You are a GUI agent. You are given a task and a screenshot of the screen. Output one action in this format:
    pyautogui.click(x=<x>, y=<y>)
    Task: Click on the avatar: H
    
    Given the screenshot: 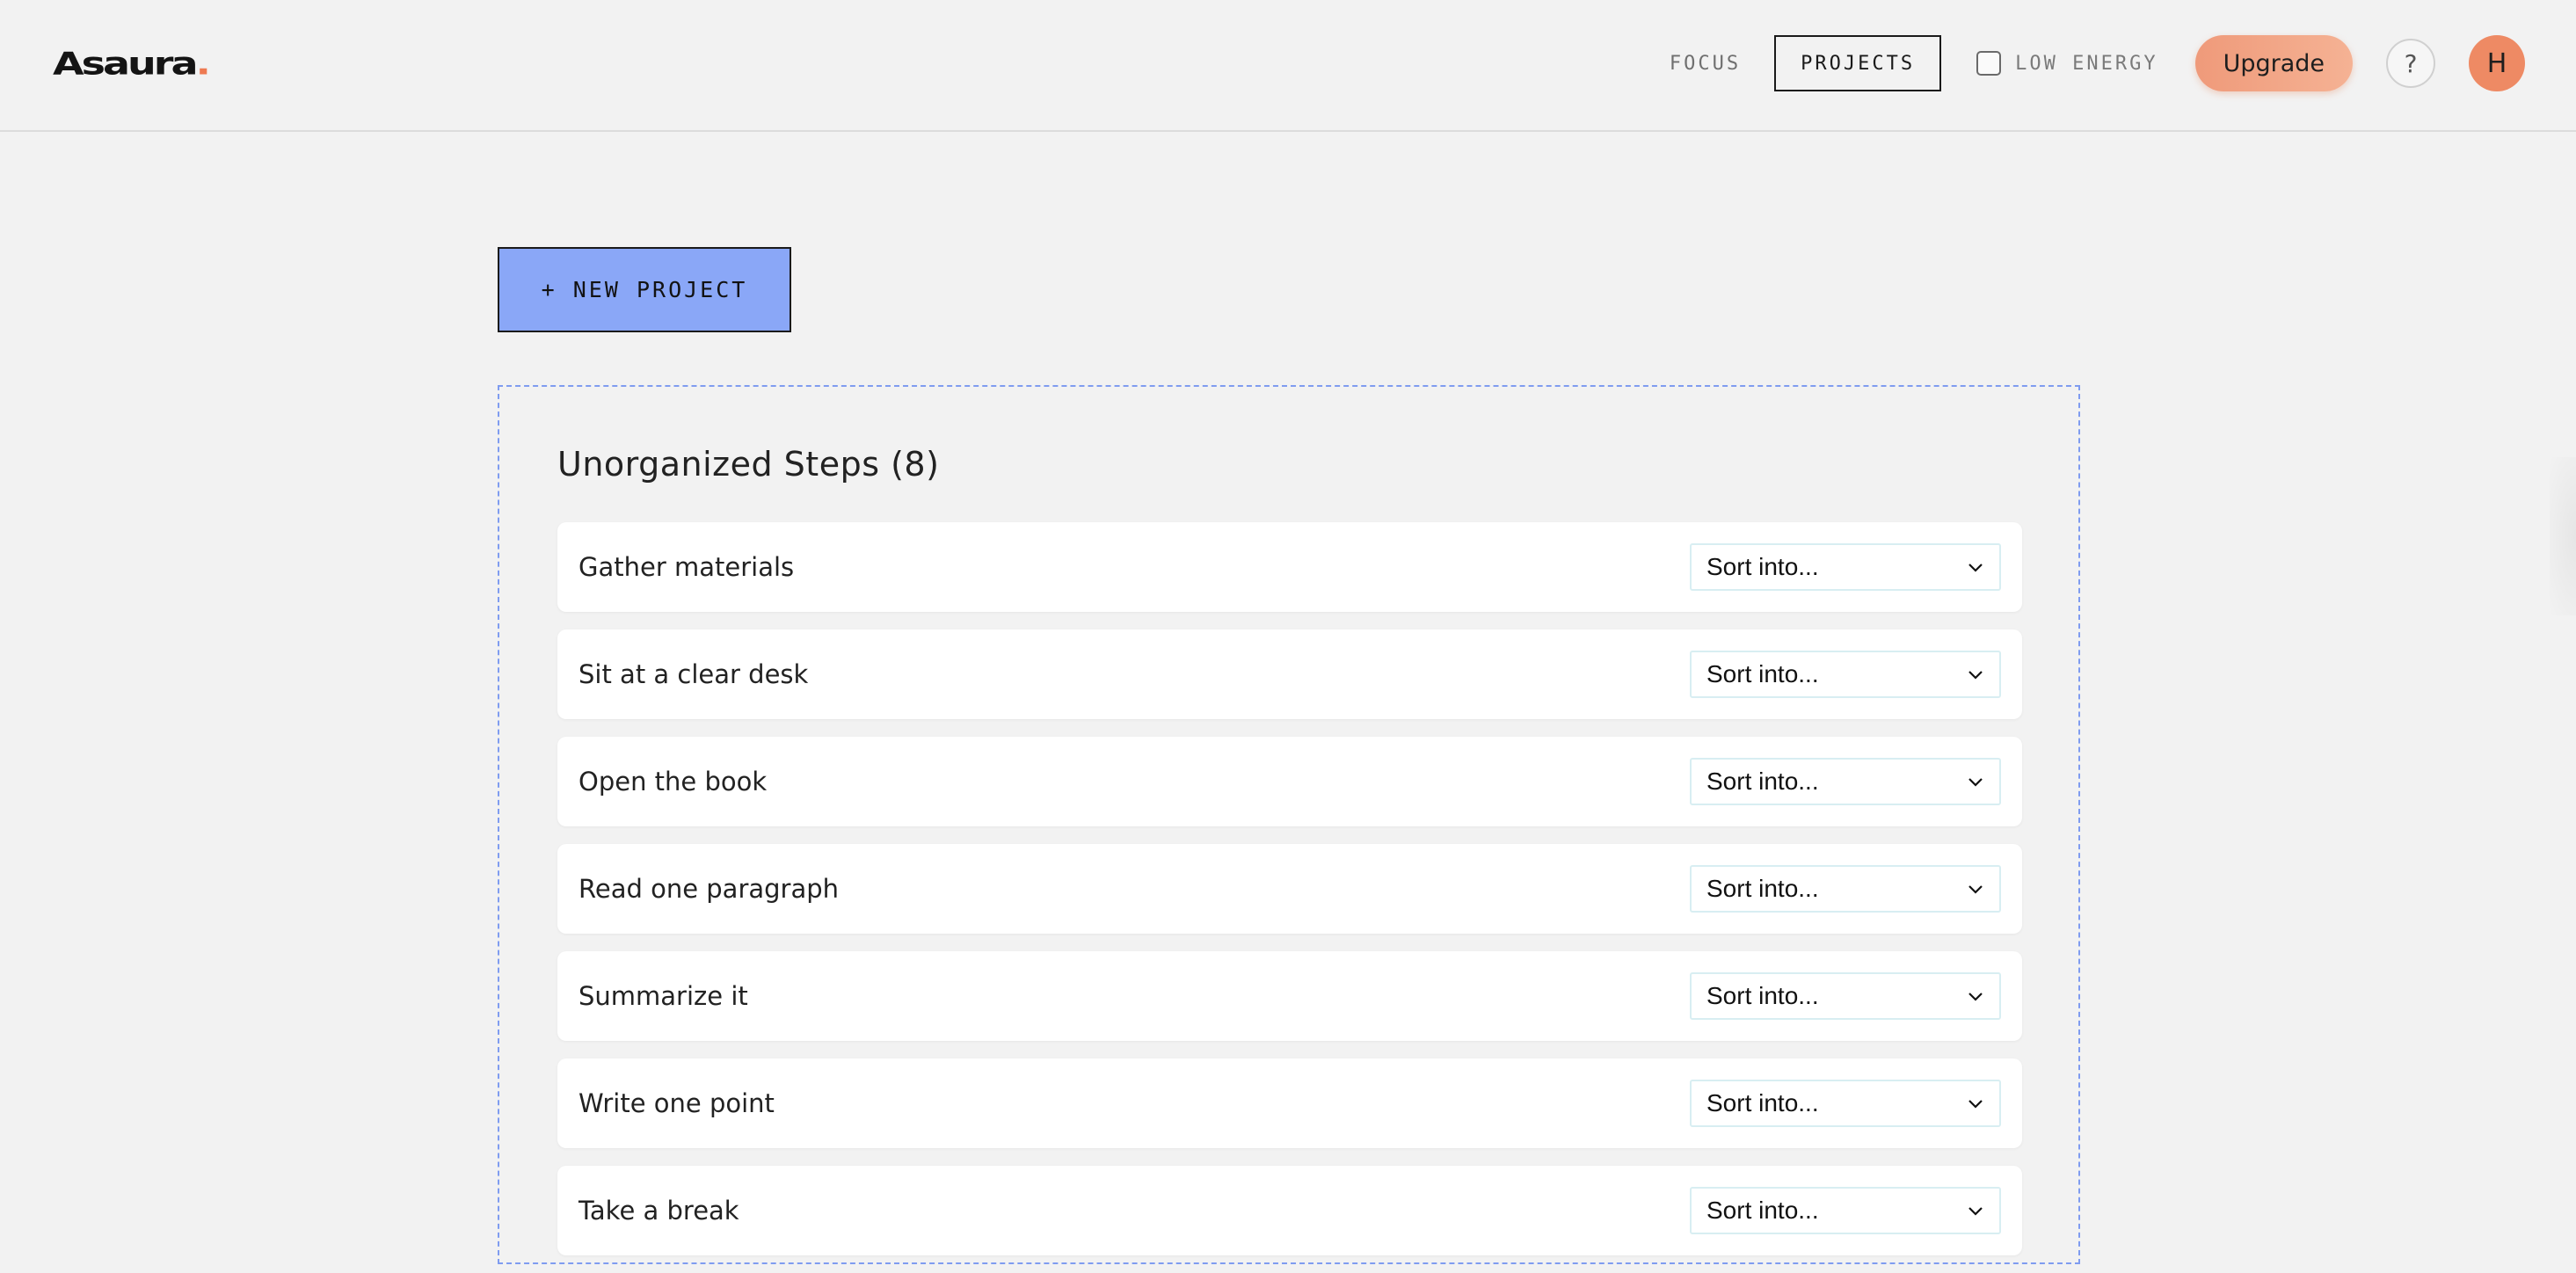 What is the action you would take?
    pyautogui.click(x=2497, y=63)
    